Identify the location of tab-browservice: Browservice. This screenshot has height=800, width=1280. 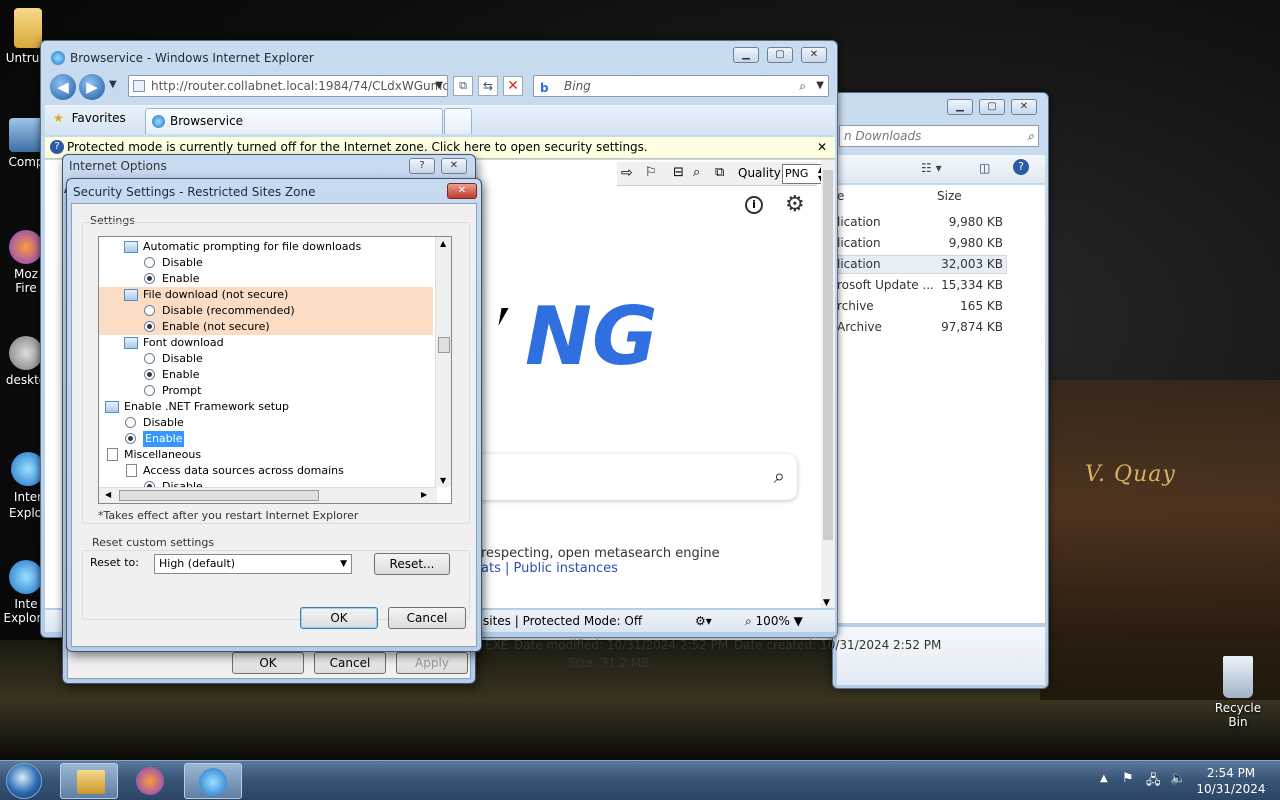
(294, 121).